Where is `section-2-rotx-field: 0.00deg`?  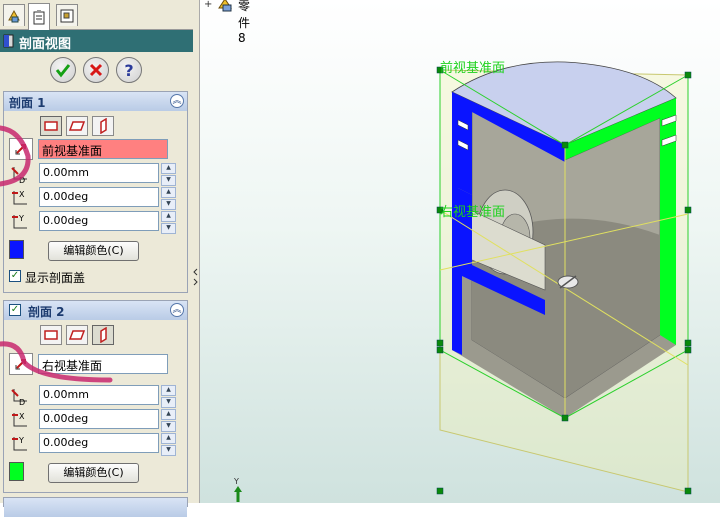
section-2-rotx-field: 0.00deg is located at coordinates (99, 419).